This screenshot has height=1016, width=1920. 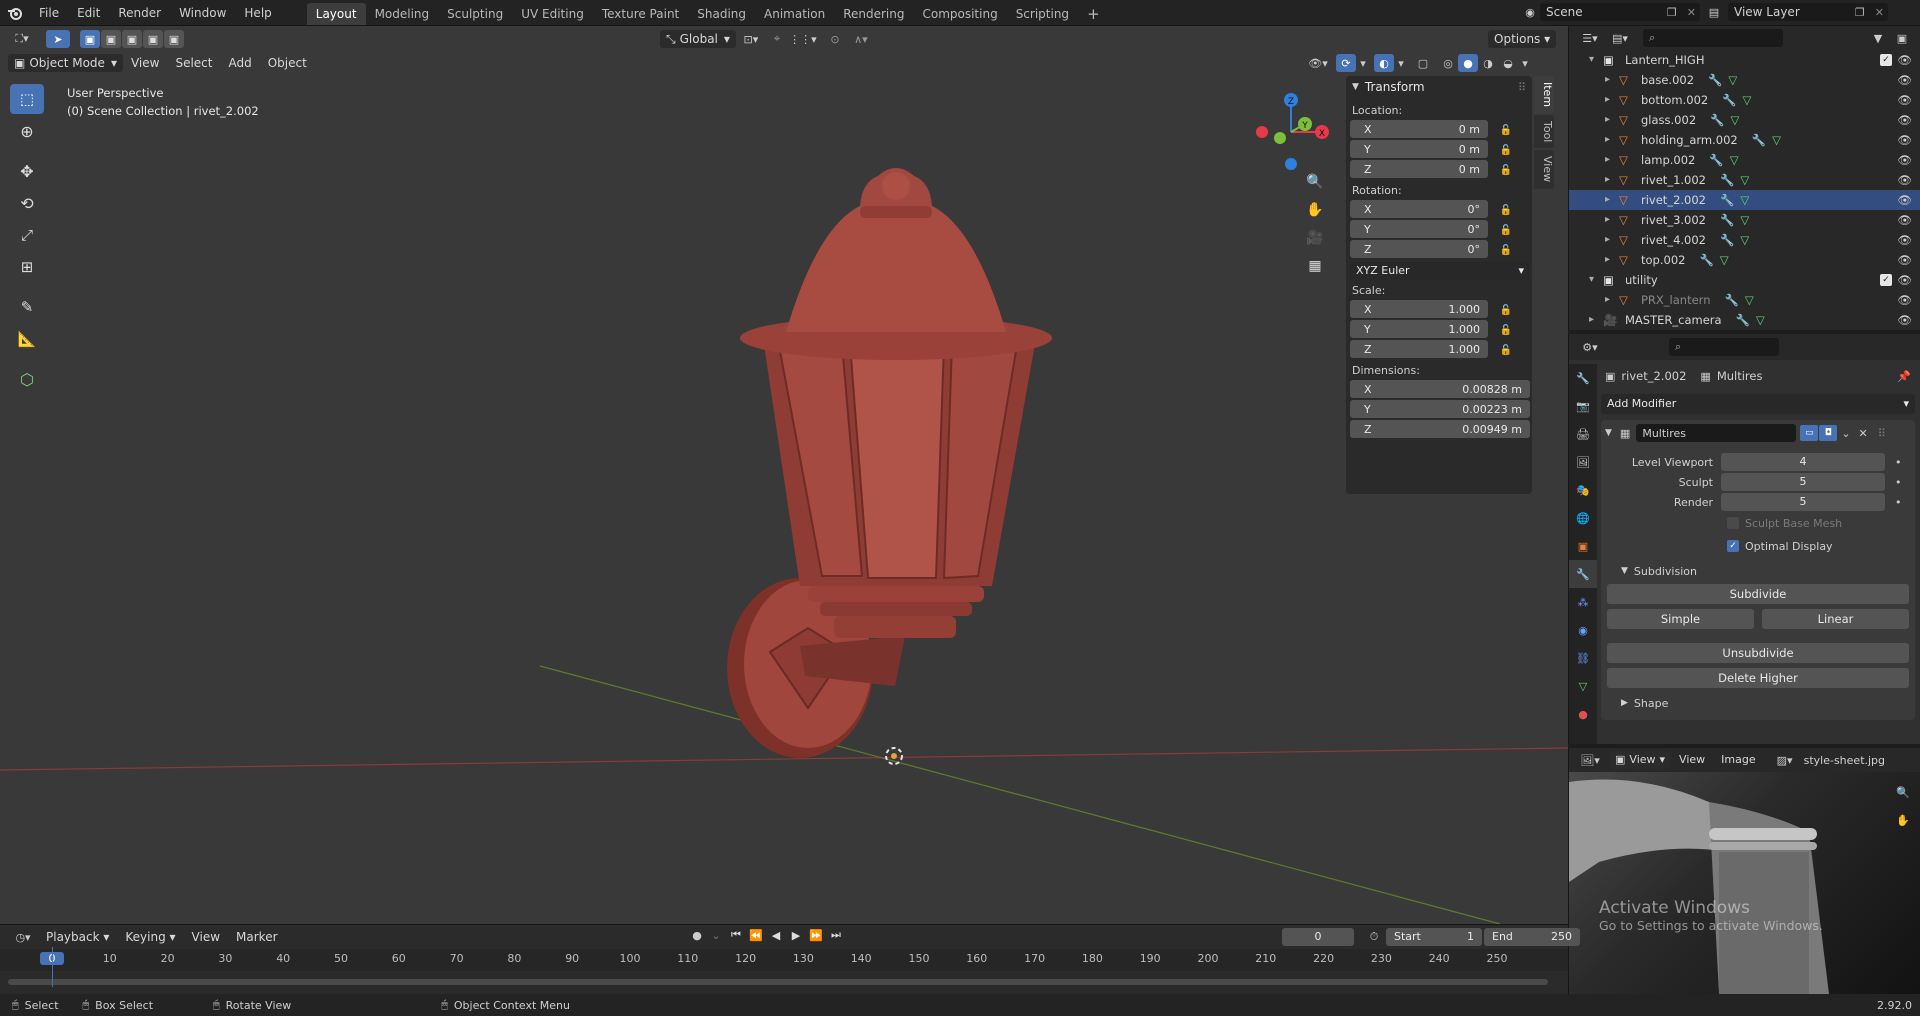 I want to click on collapse-icon: ▼, so click(x=1608, y=433).